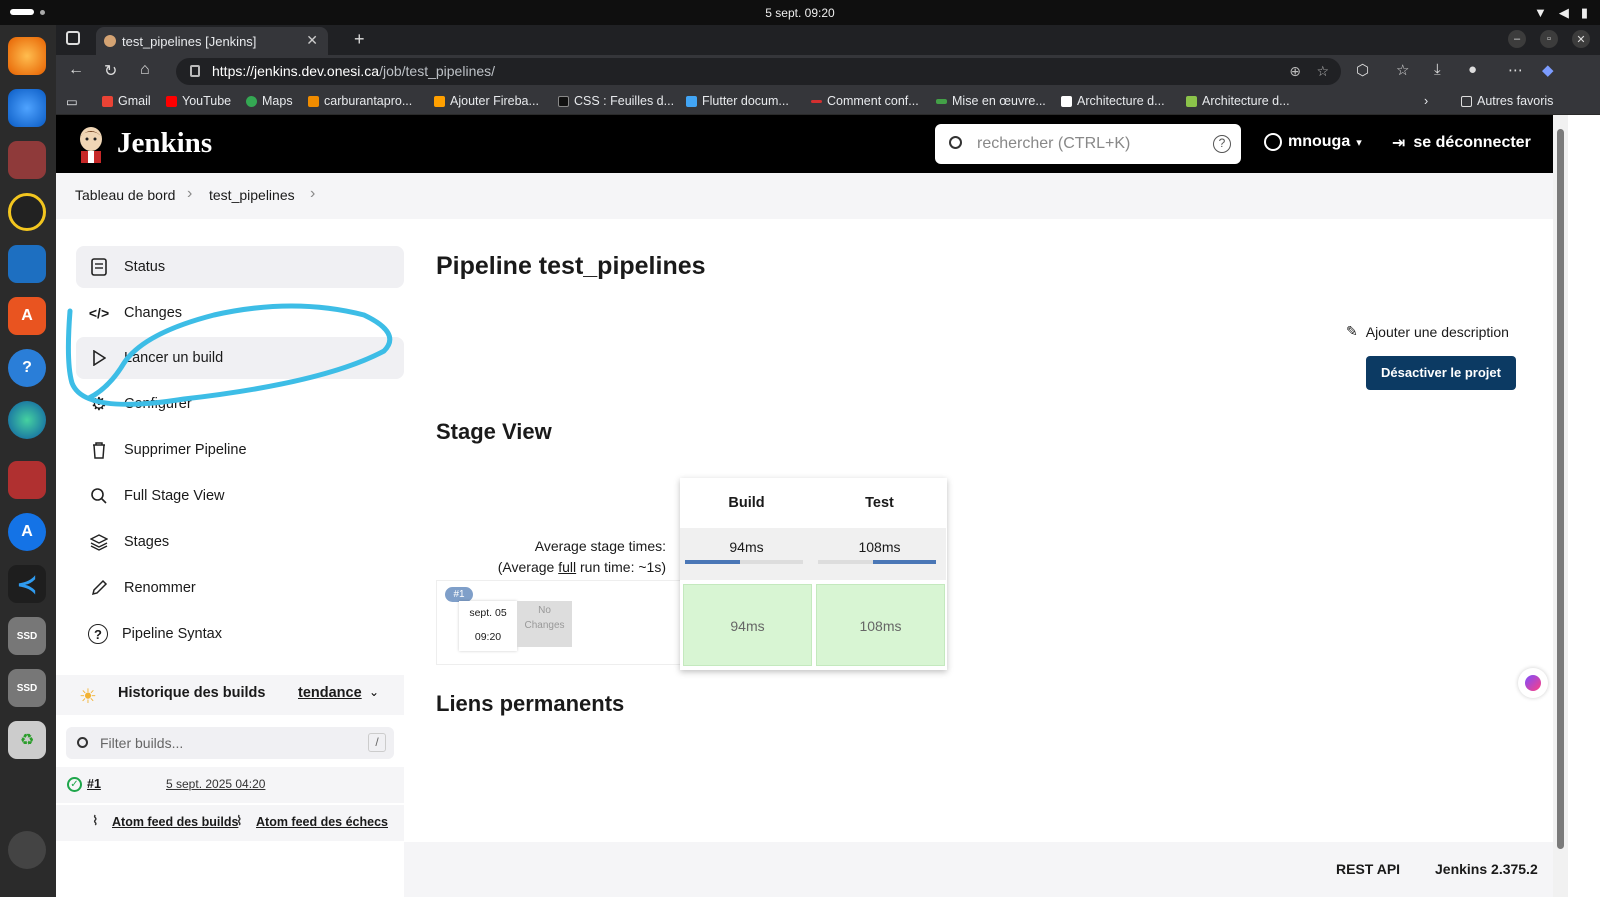 Image resolution: width=1600 pixels, height=897 pixels. Describe the element at coordinates (488, 613) in the screenshot. I see `run-date-day: sept. 05` at that location.